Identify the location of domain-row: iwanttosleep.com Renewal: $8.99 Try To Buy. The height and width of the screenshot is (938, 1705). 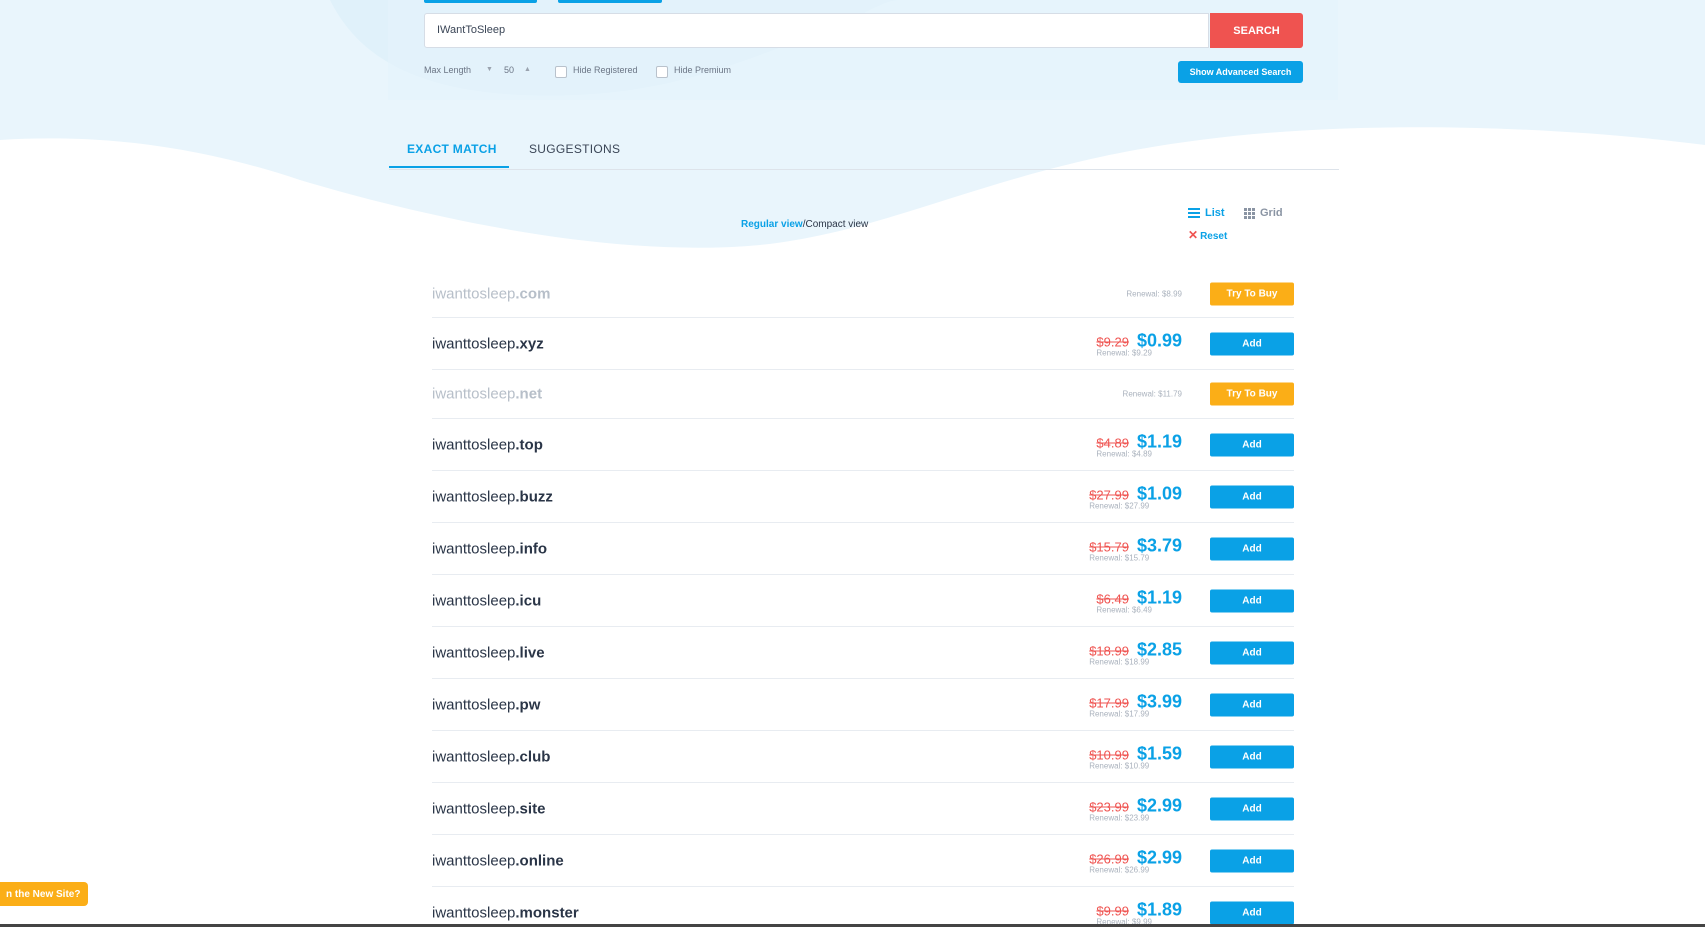
(863, 294).